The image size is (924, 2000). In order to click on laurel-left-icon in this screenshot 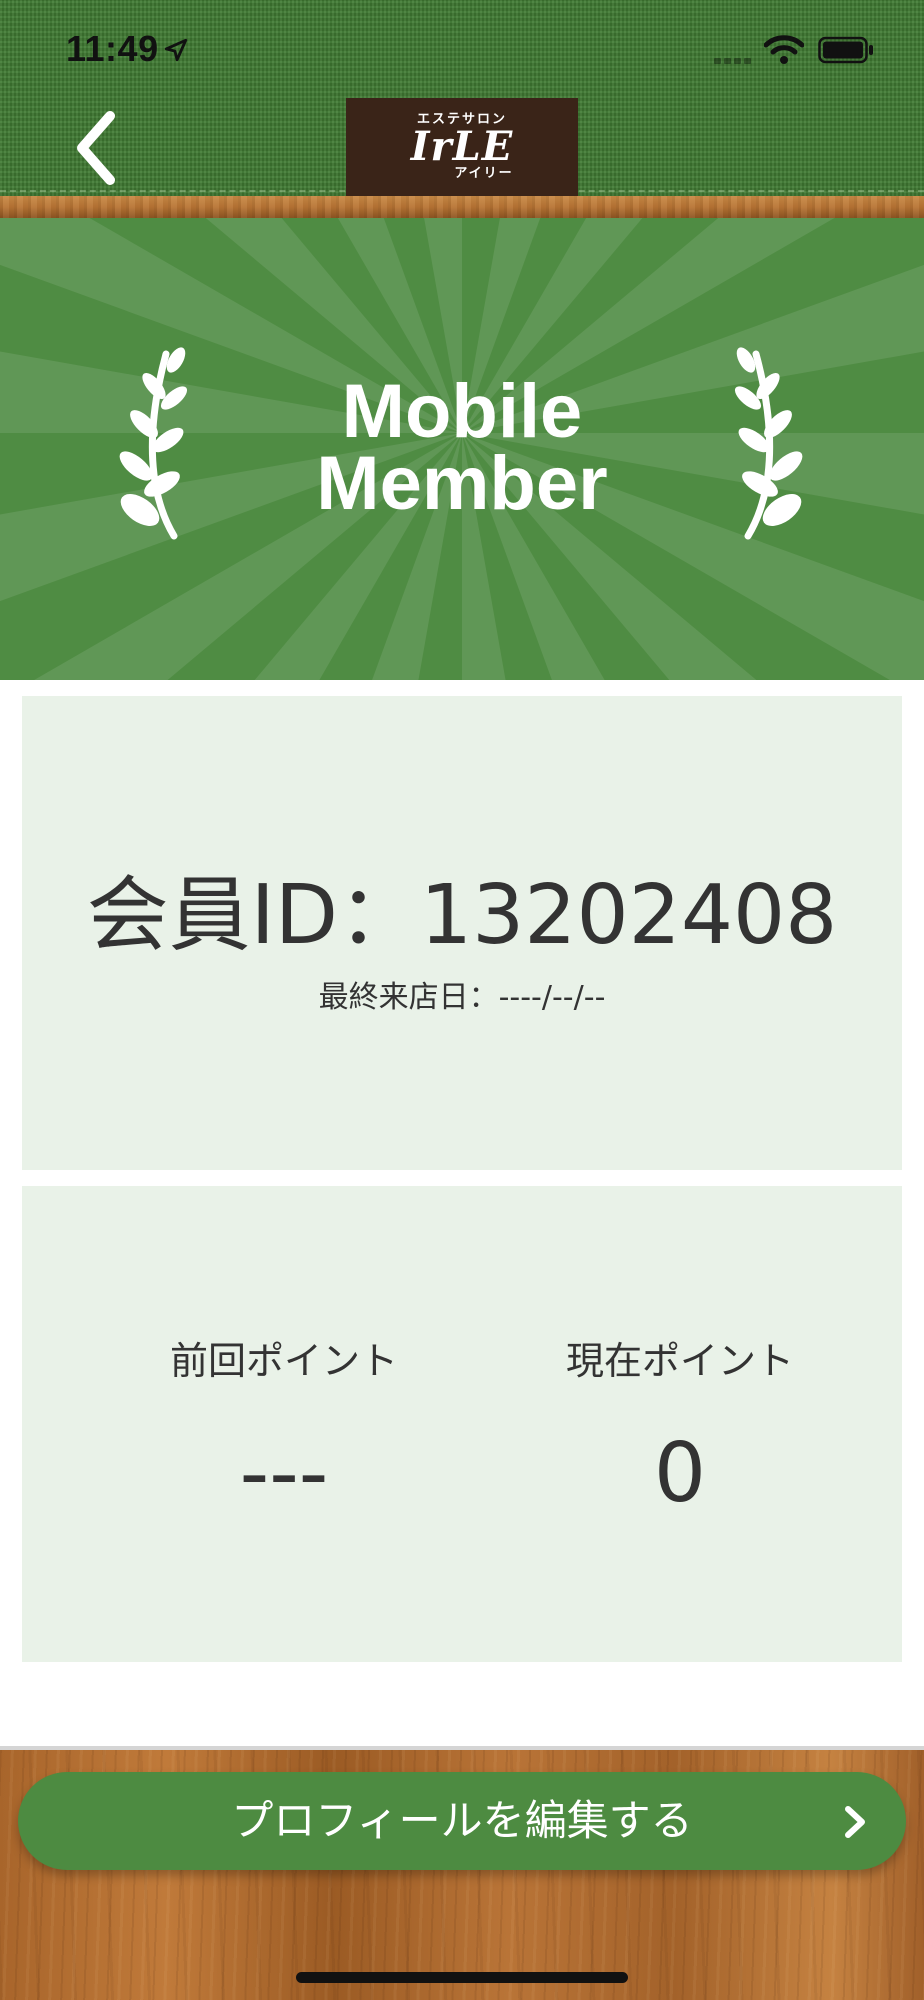, I will do `click(153, 443)`.